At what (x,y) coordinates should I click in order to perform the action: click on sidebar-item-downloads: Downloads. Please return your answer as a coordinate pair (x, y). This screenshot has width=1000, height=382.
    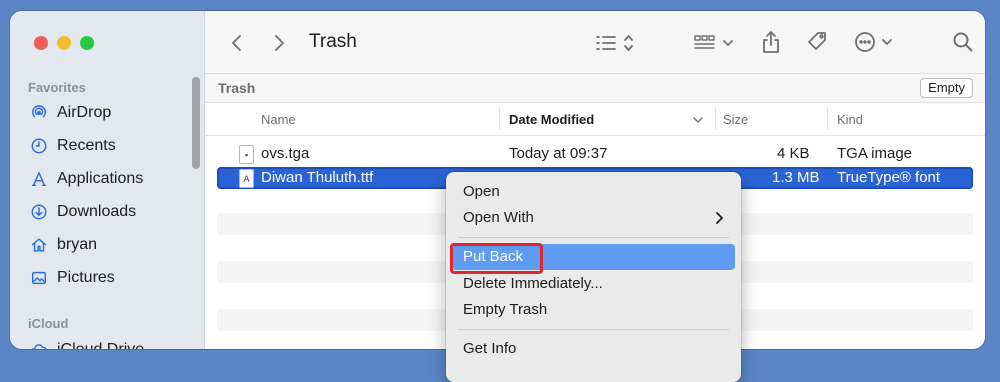
    Looking at the image, I should click on (82, 212).